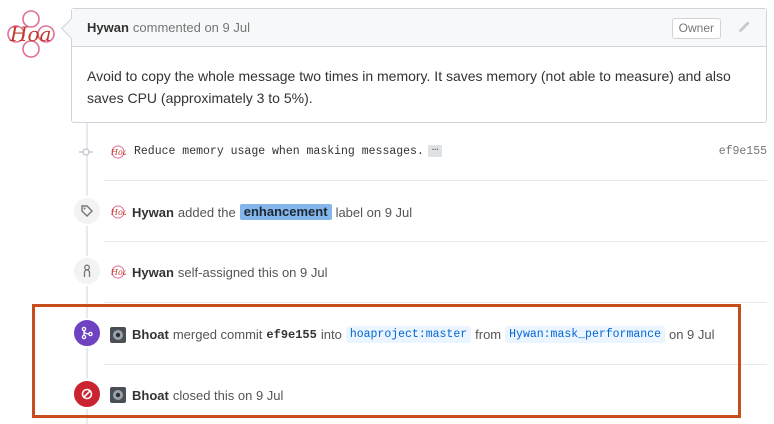  What do you see at coordinates (86, 152) in the screenshot?
I see `git-commit-icon` at bounding box center [86, 152].